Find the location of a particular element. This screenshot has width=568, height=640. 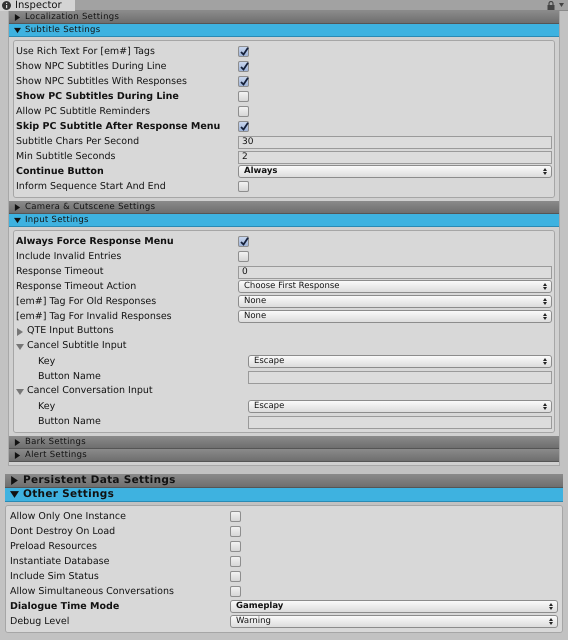

field-label: Continue Button is located at coordinates (60, 172).